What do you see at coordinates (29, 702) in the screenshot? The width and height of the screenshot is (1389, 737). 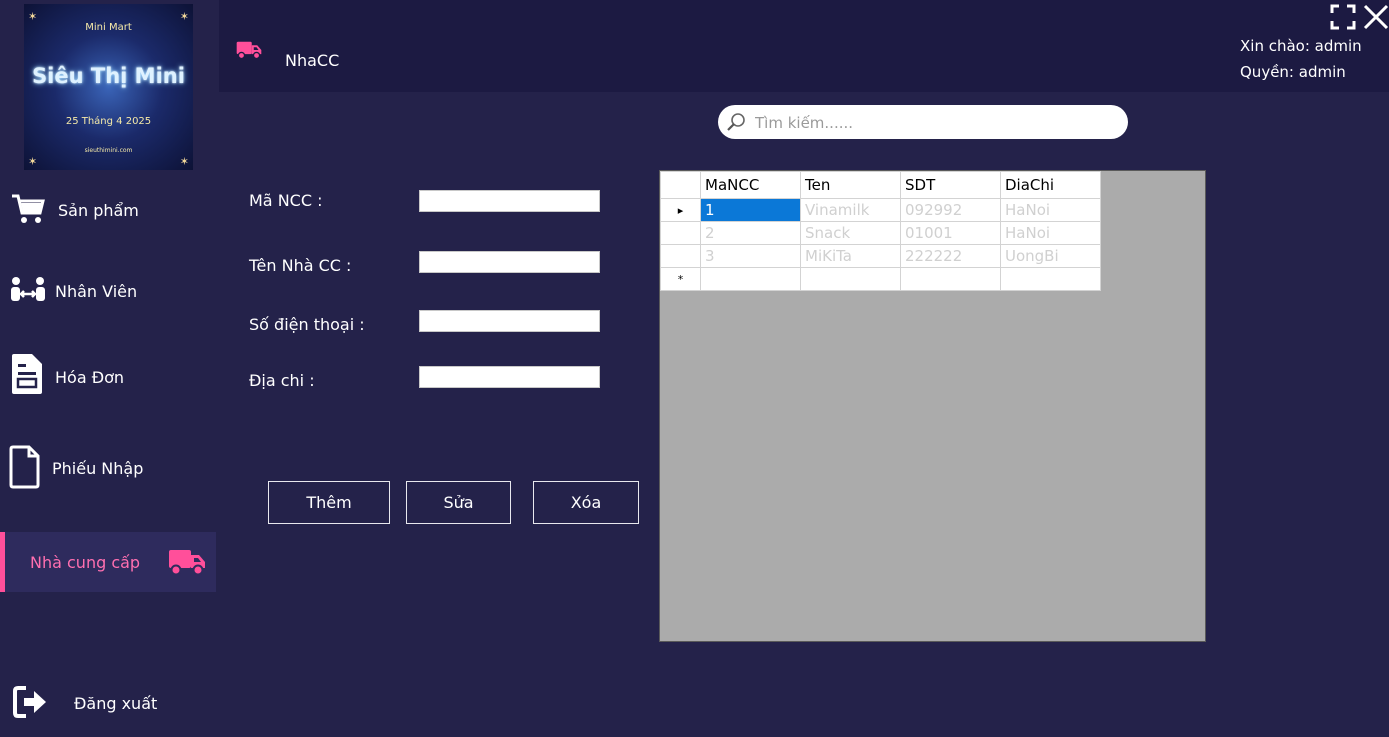 I see `logout-icon` at bounding box center [29, 702].